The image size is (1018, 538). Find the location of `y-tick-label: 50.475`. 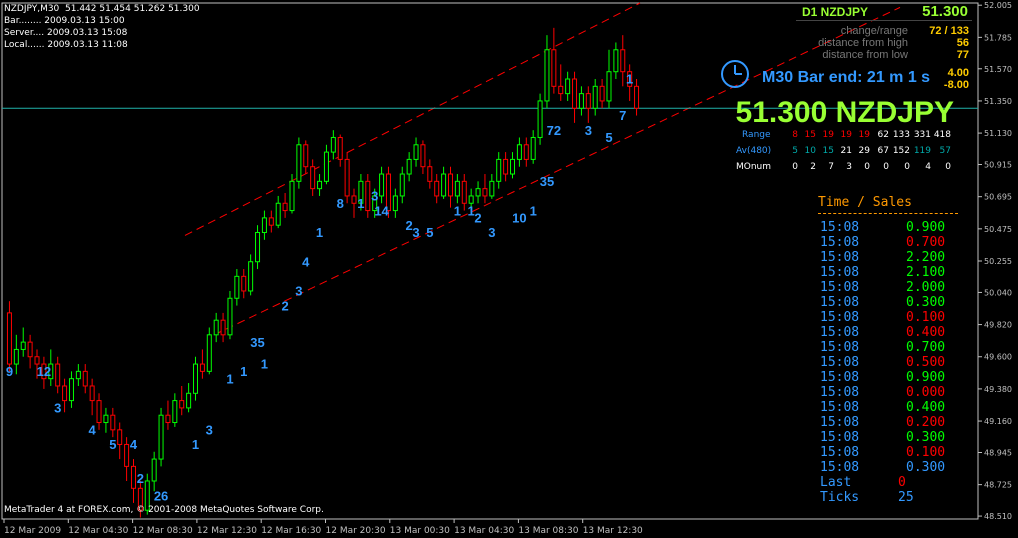

y-tick-label: 50.475 is located at coordinates (998, 229).